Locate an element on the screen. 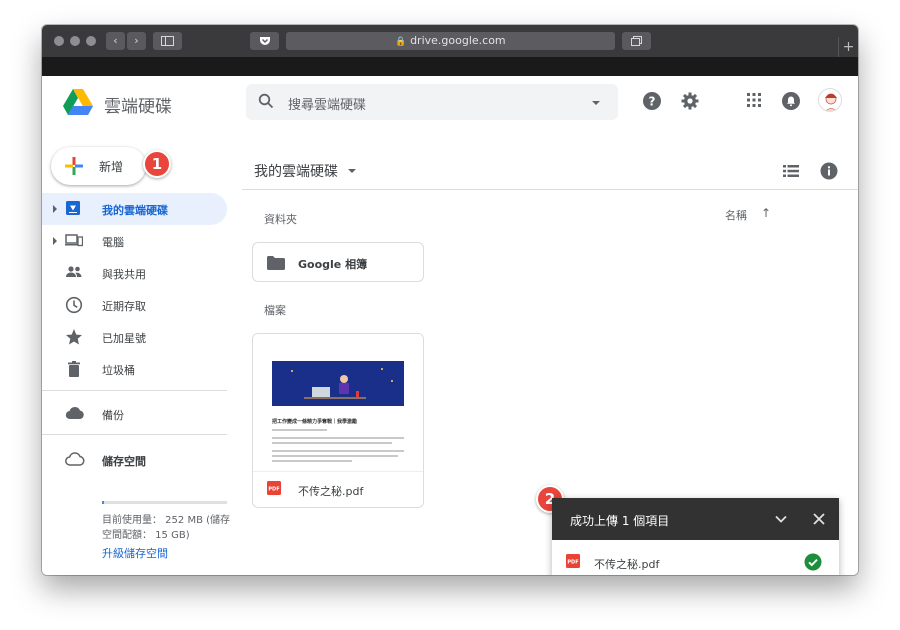 Image resolution: width=900 pixels, height=630 pixels. zoom-window-button is located at coordinates (91, 41).